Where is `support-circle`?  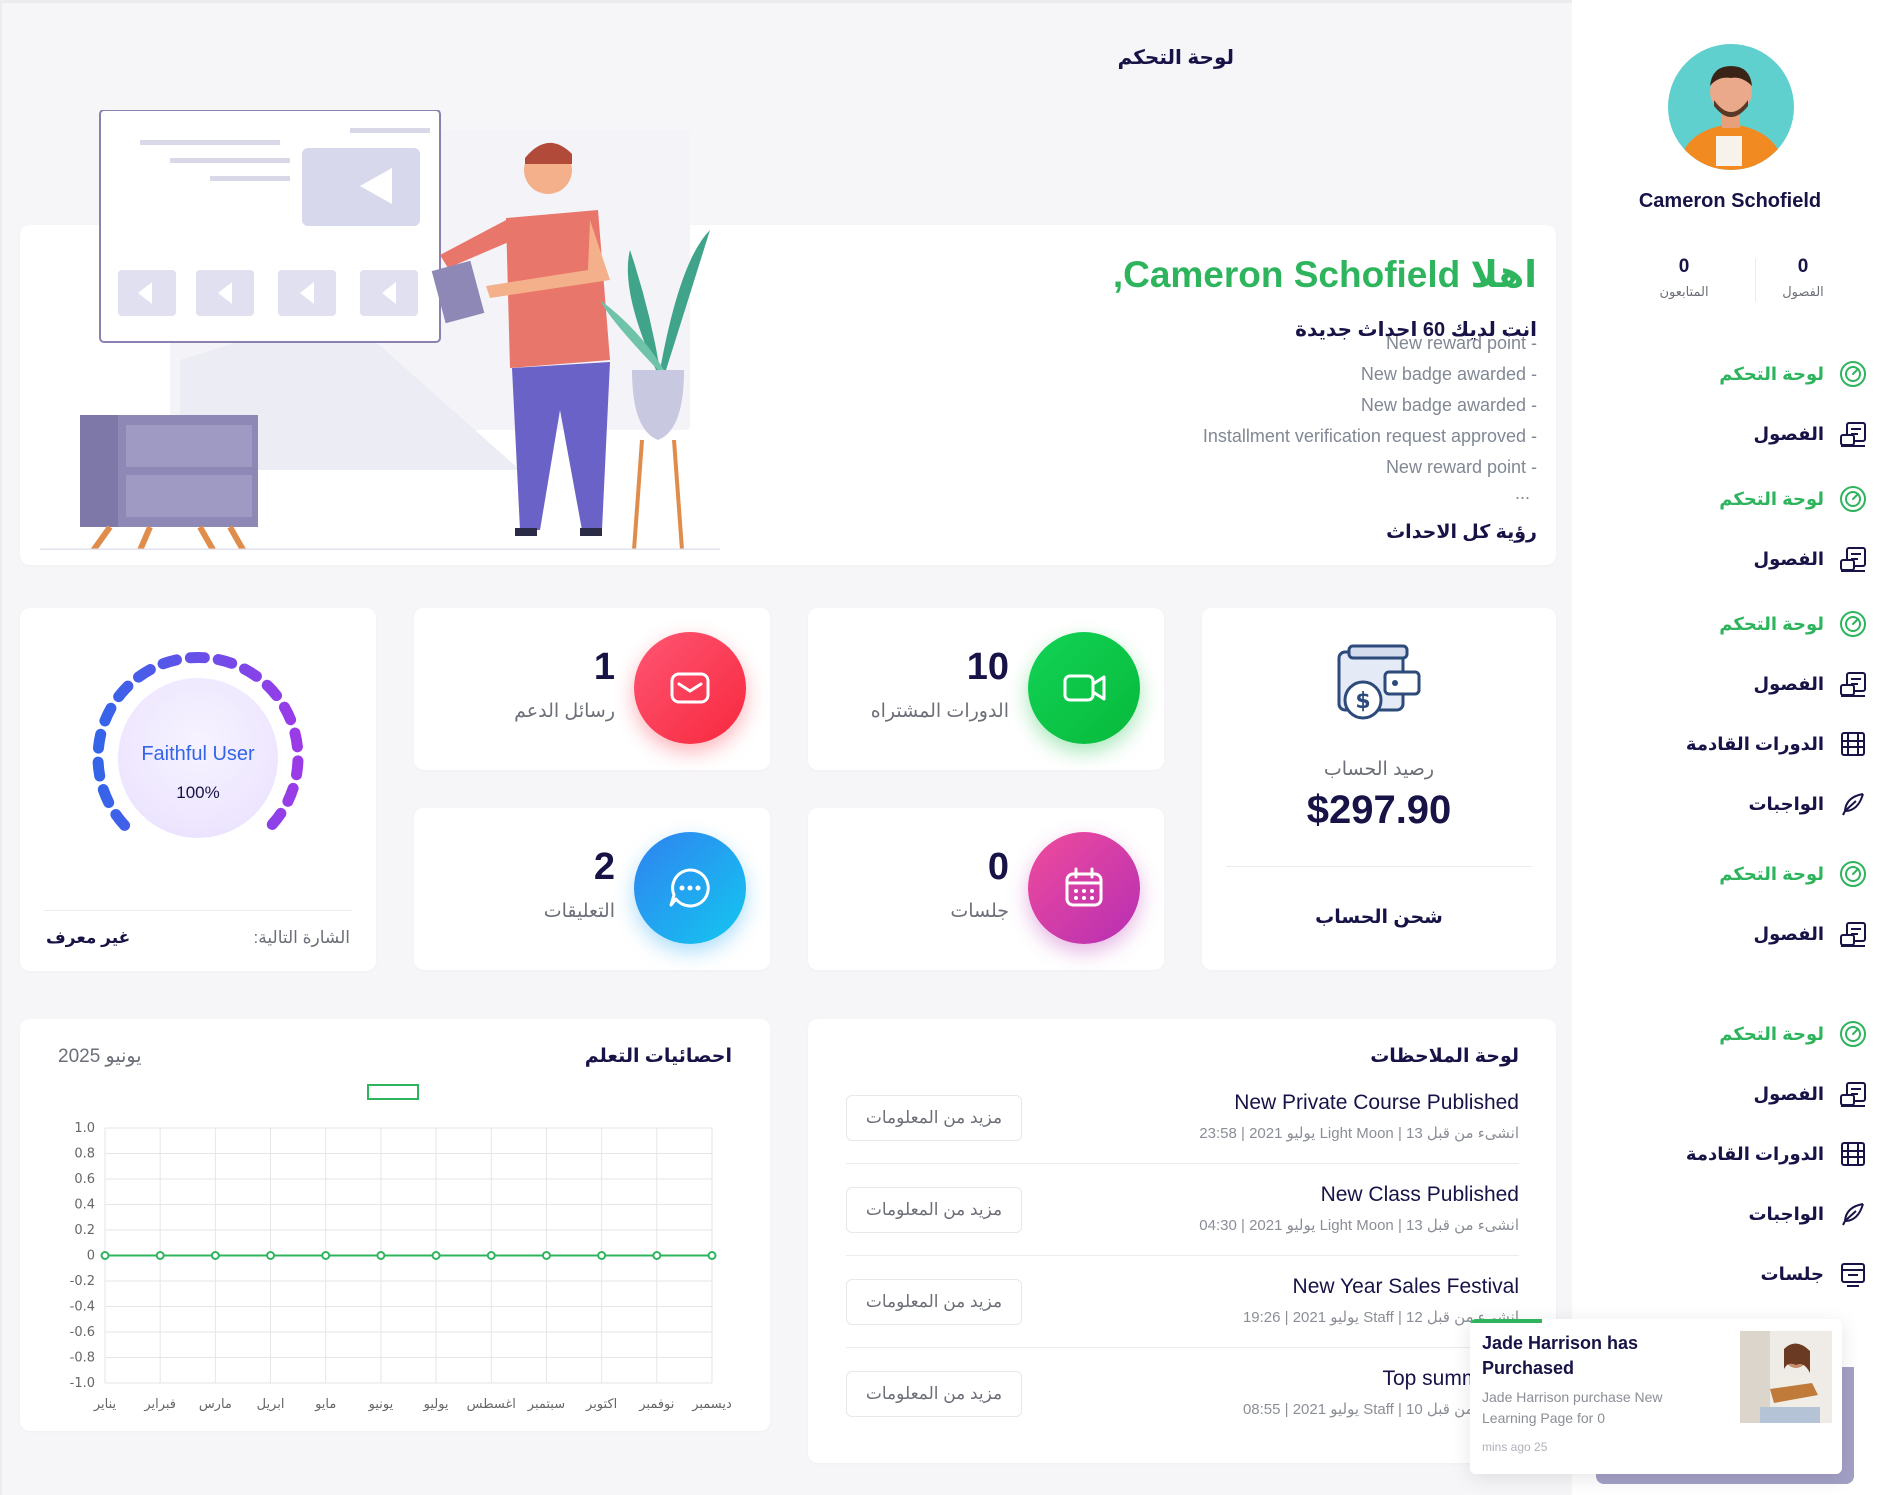 support-circle is located at coordinates (690, 688).